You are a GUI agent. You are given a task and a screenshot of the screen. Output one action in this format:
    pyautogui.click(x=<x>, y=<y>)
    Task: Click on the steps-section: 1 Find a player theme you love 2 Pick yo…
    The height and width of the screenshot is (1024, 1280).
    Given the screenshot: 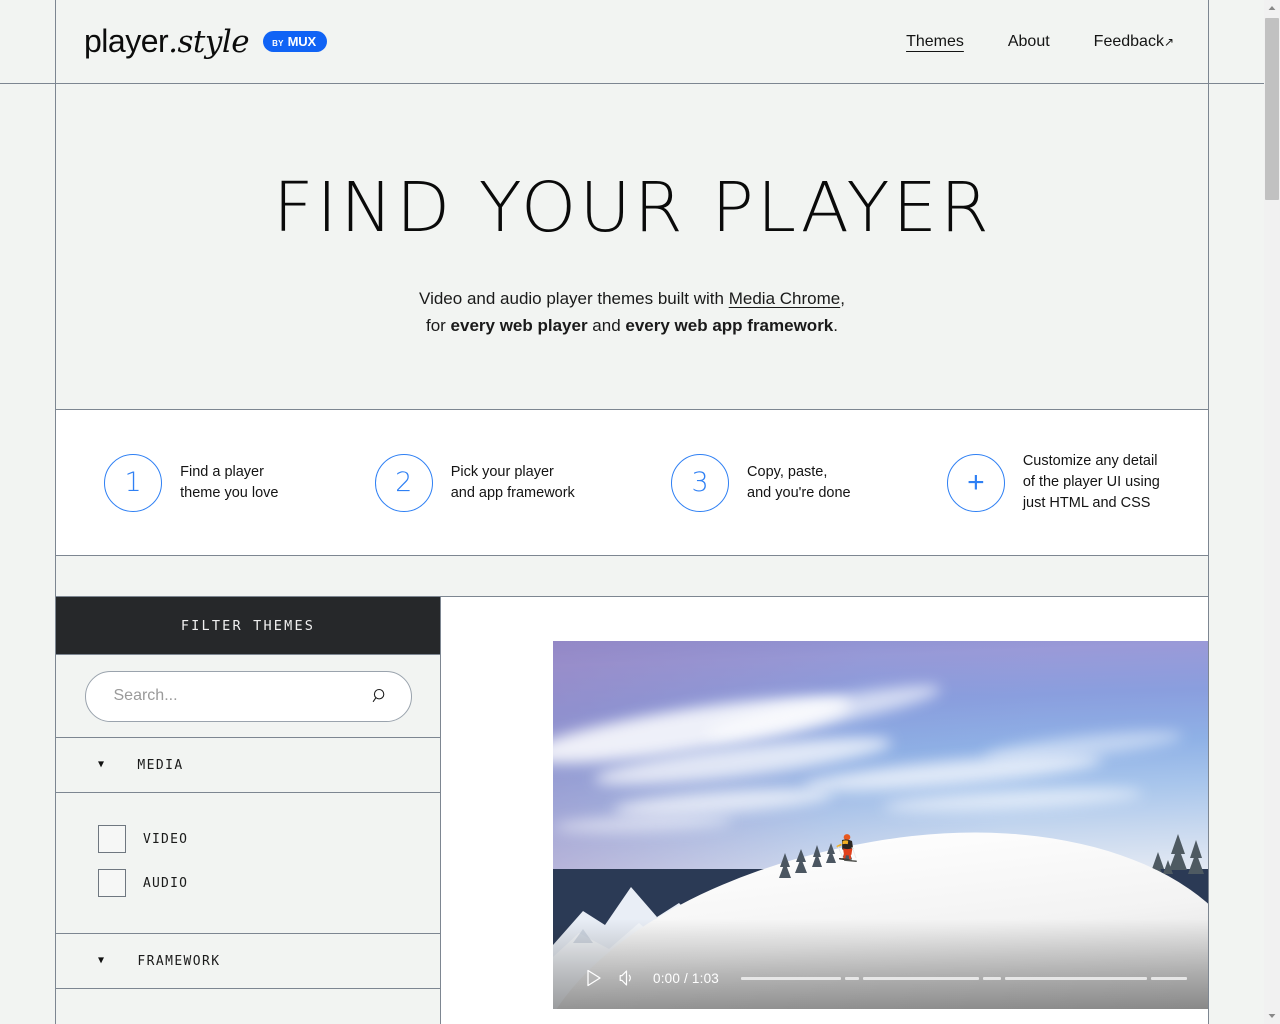 What is the action you would take?
    pyautogui.click(x=632, y=483)
    